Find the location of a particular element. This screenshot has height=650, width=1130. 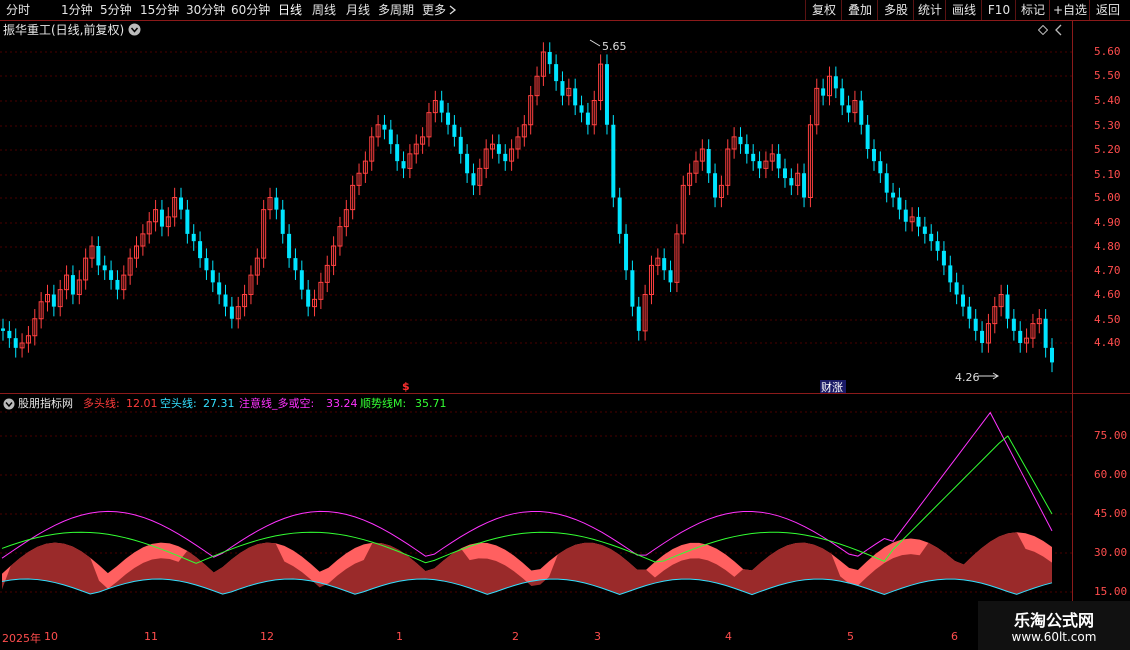

indicator-tick: 75.00 is located at coordinates (1111, 435).